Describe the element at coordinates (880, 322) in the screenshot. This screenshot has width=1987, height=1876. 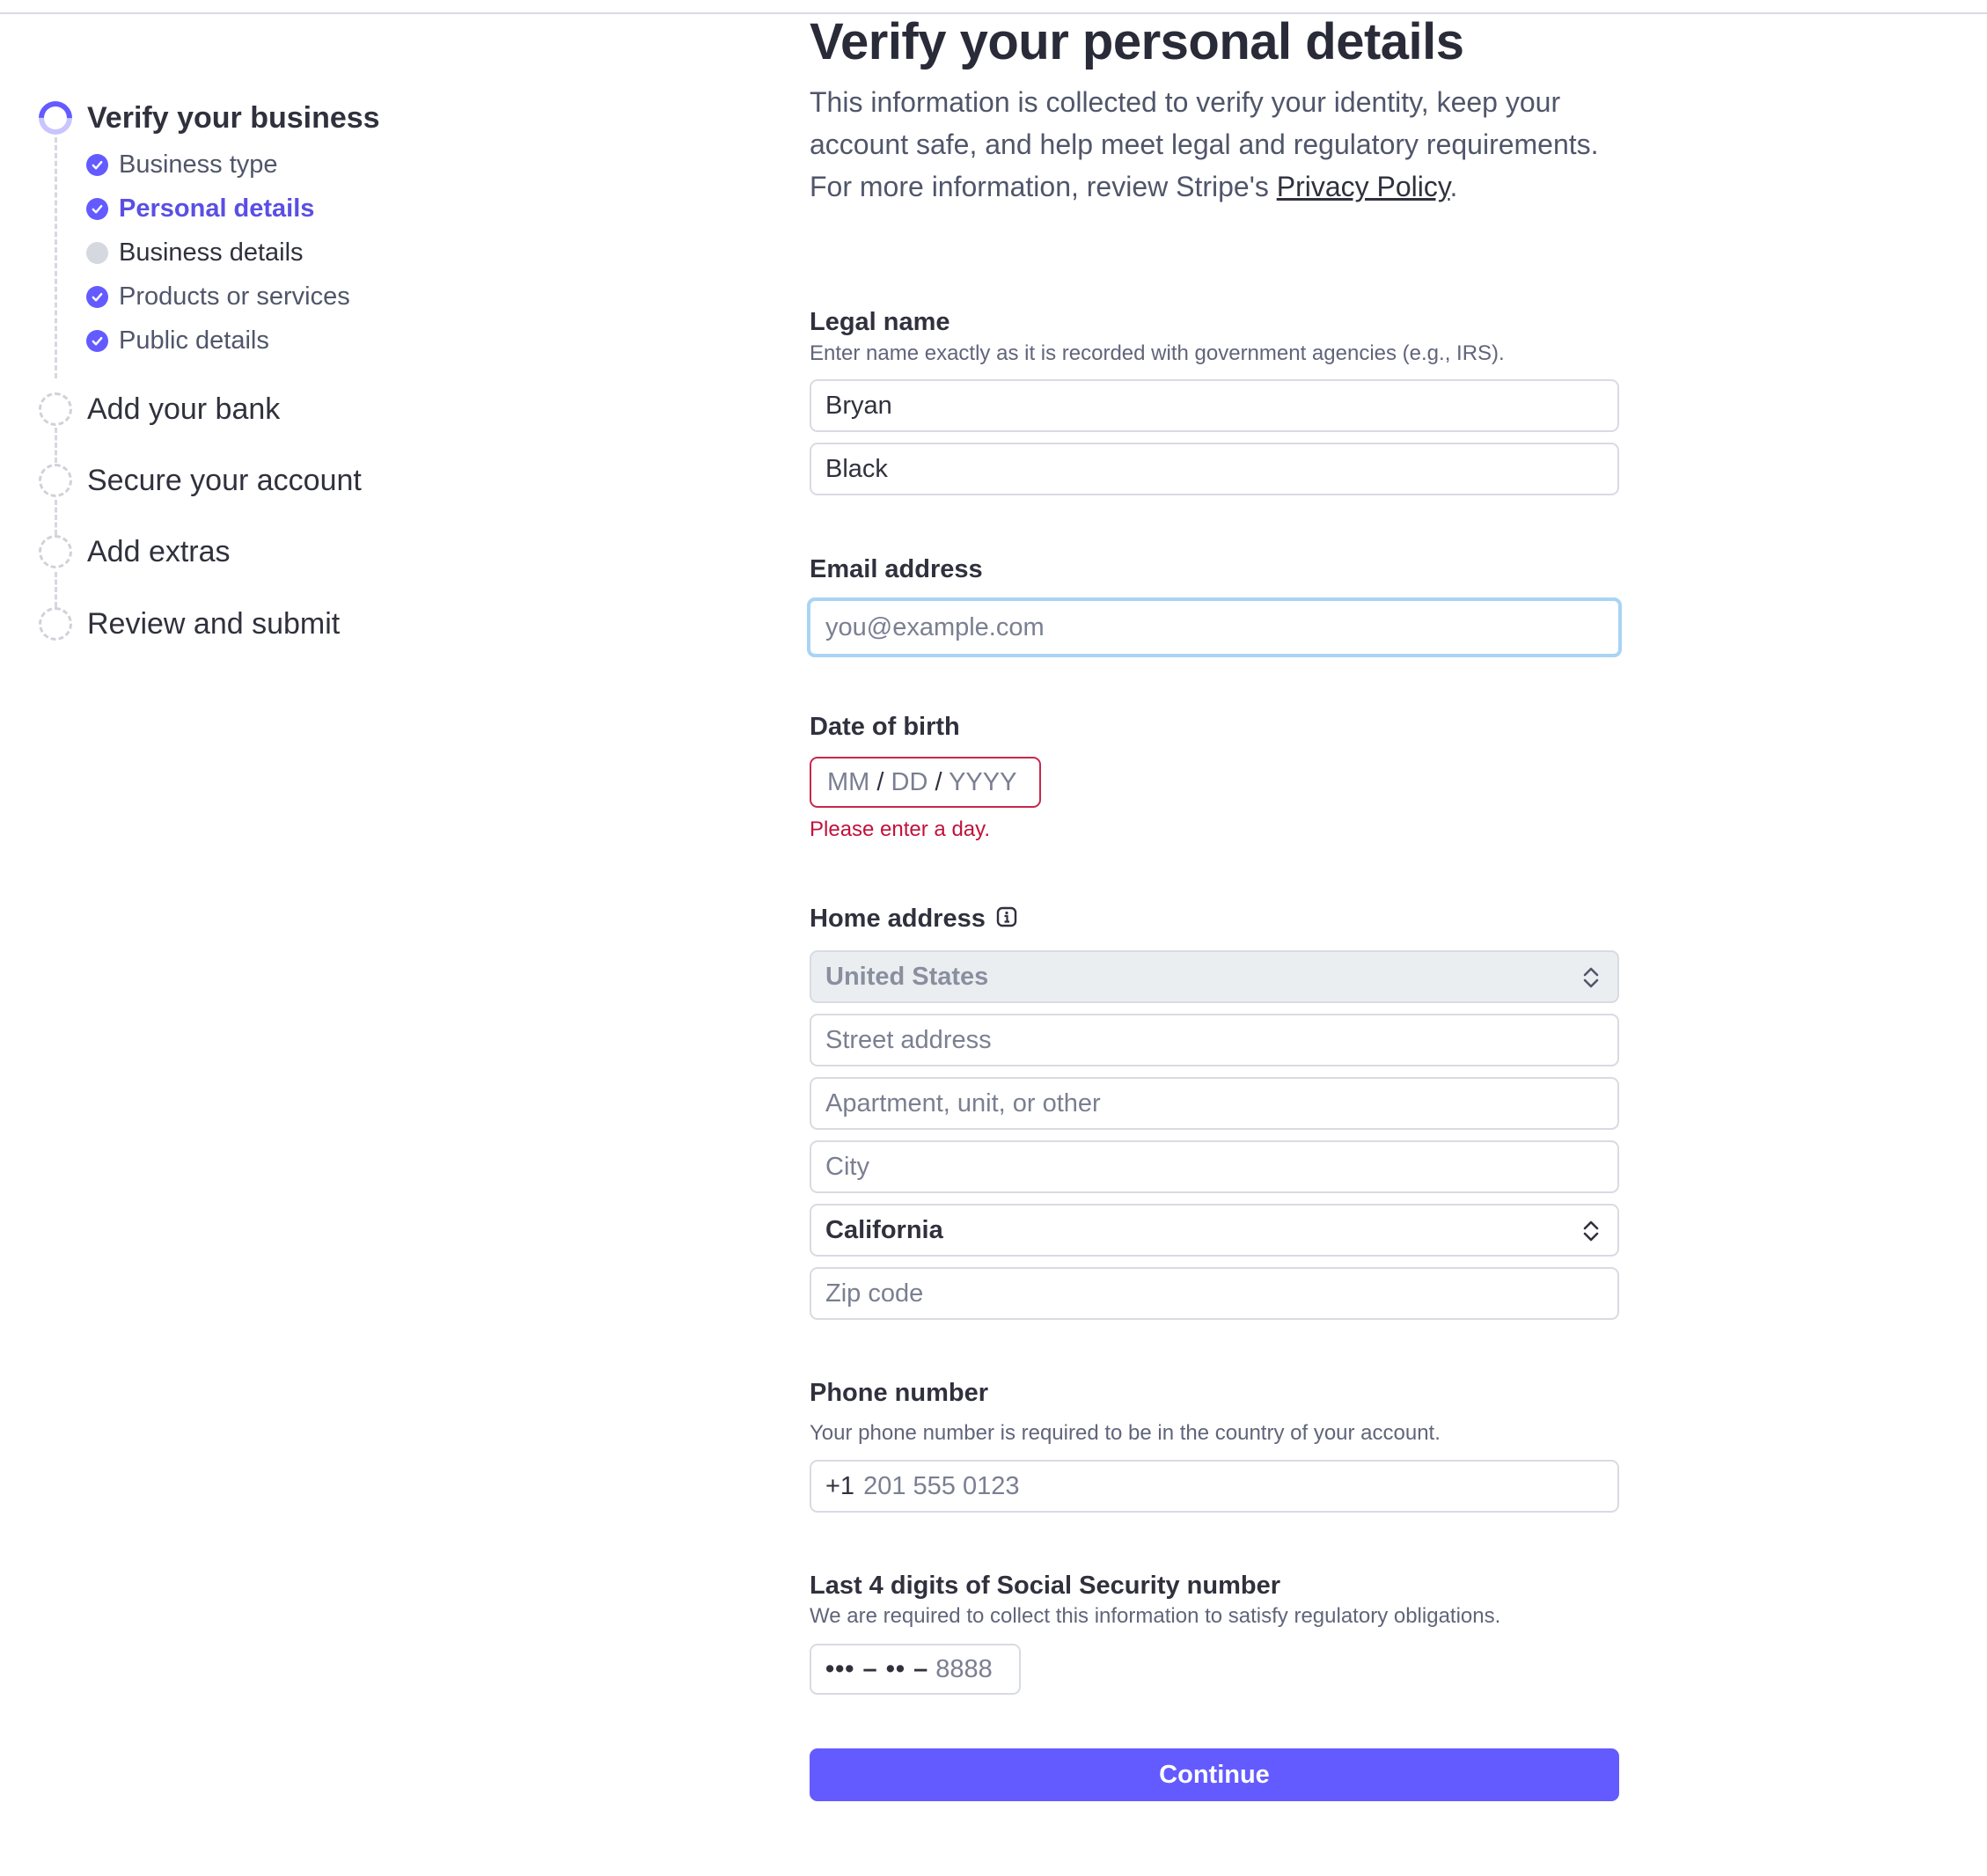
I see `legal-name-label: Legal name` at that location.